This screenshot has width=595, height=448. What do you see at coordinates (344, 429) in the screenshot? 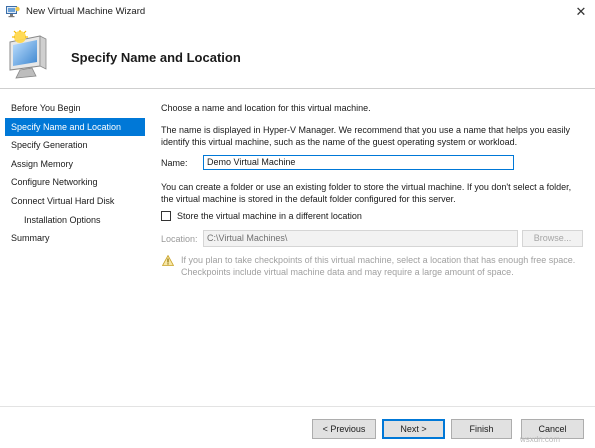
I see `previous-button: < Previous` at bounding box center [344, 429].